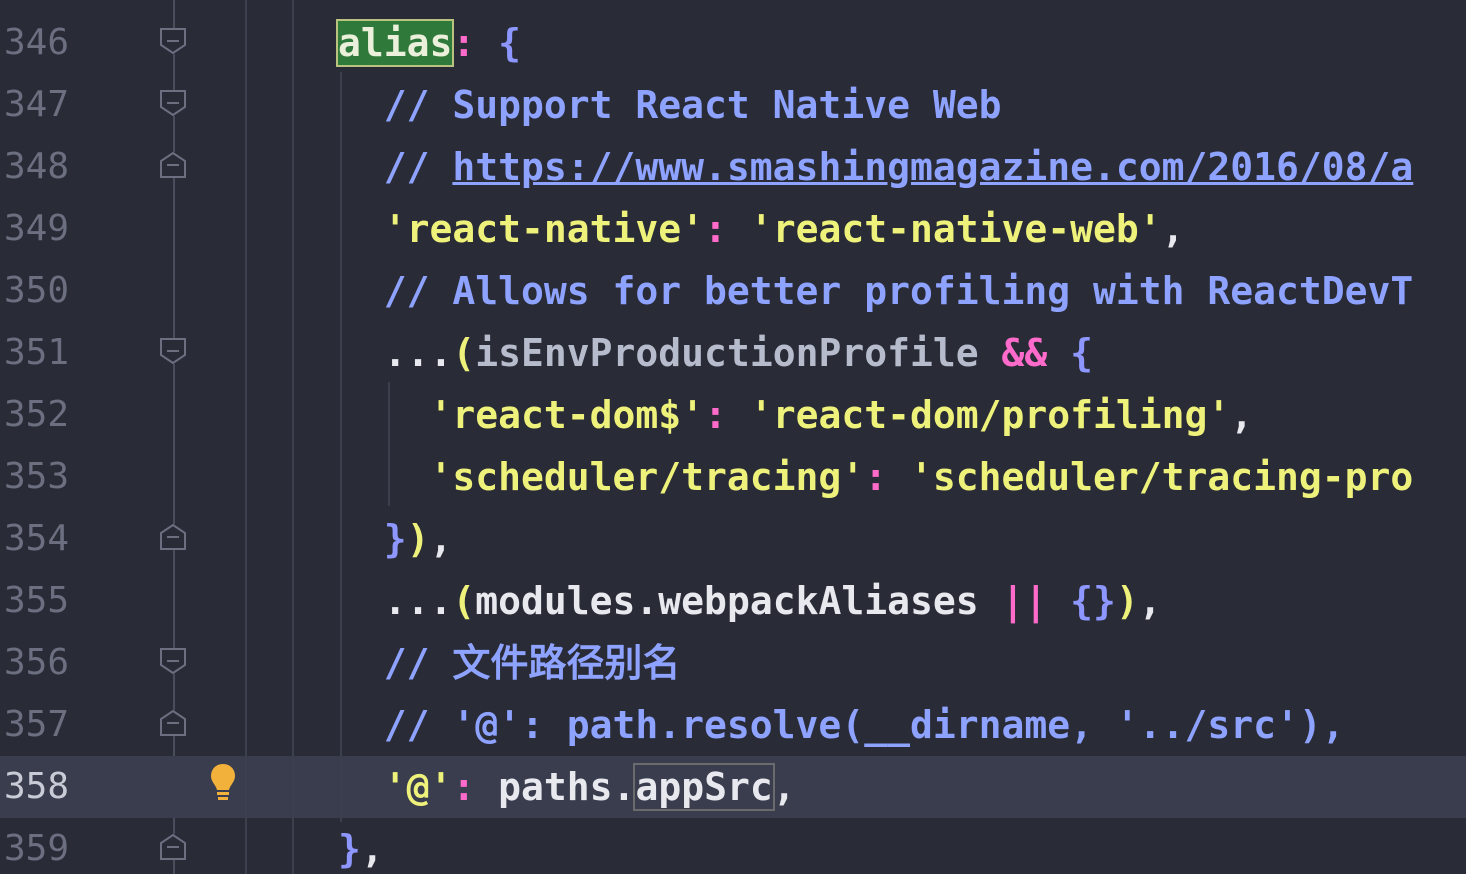 This screenshot has width=1466, height=874. Describe the element at coordinates (1081, 601) in the screenshot. I see `code-token: {}` at that location.